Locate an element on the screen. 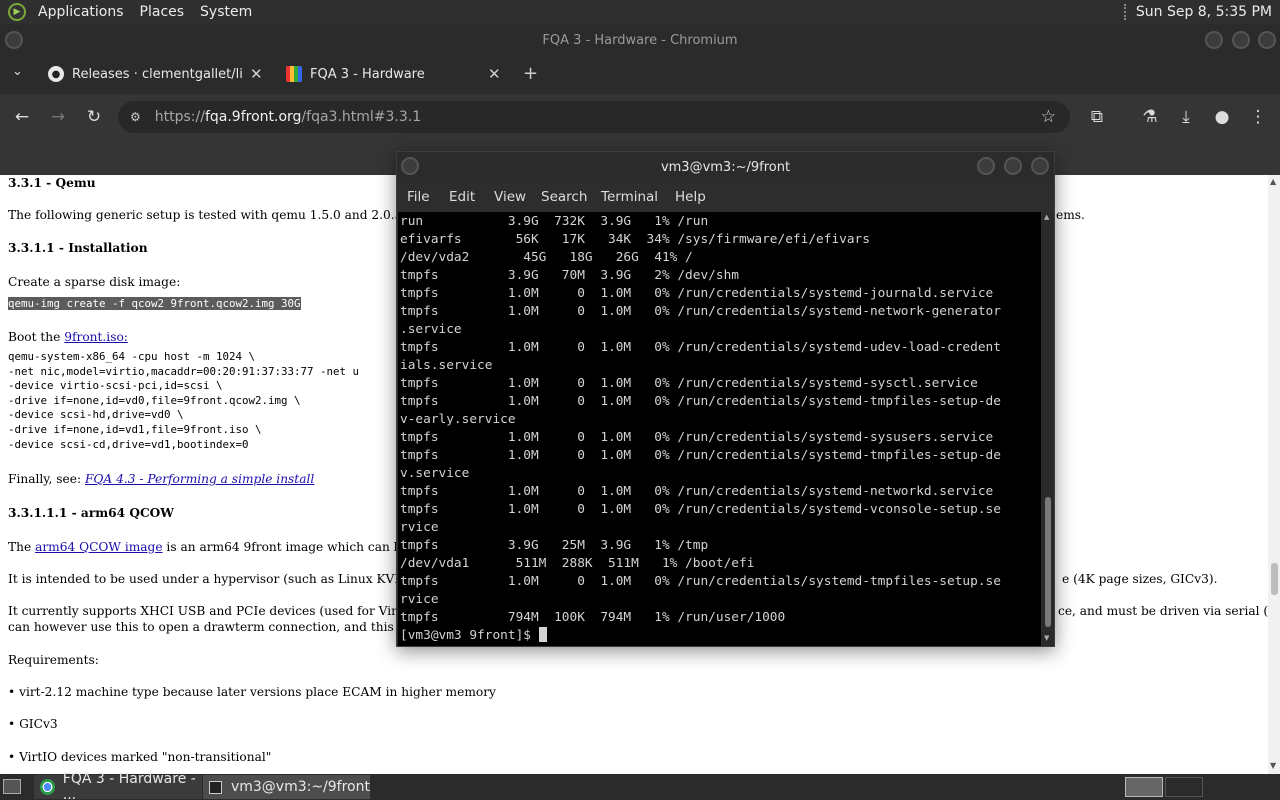 The height and width of the screenshot is (800, 1280). labs-flask-icon: ⚗ is located at coordinates (1150, 117).